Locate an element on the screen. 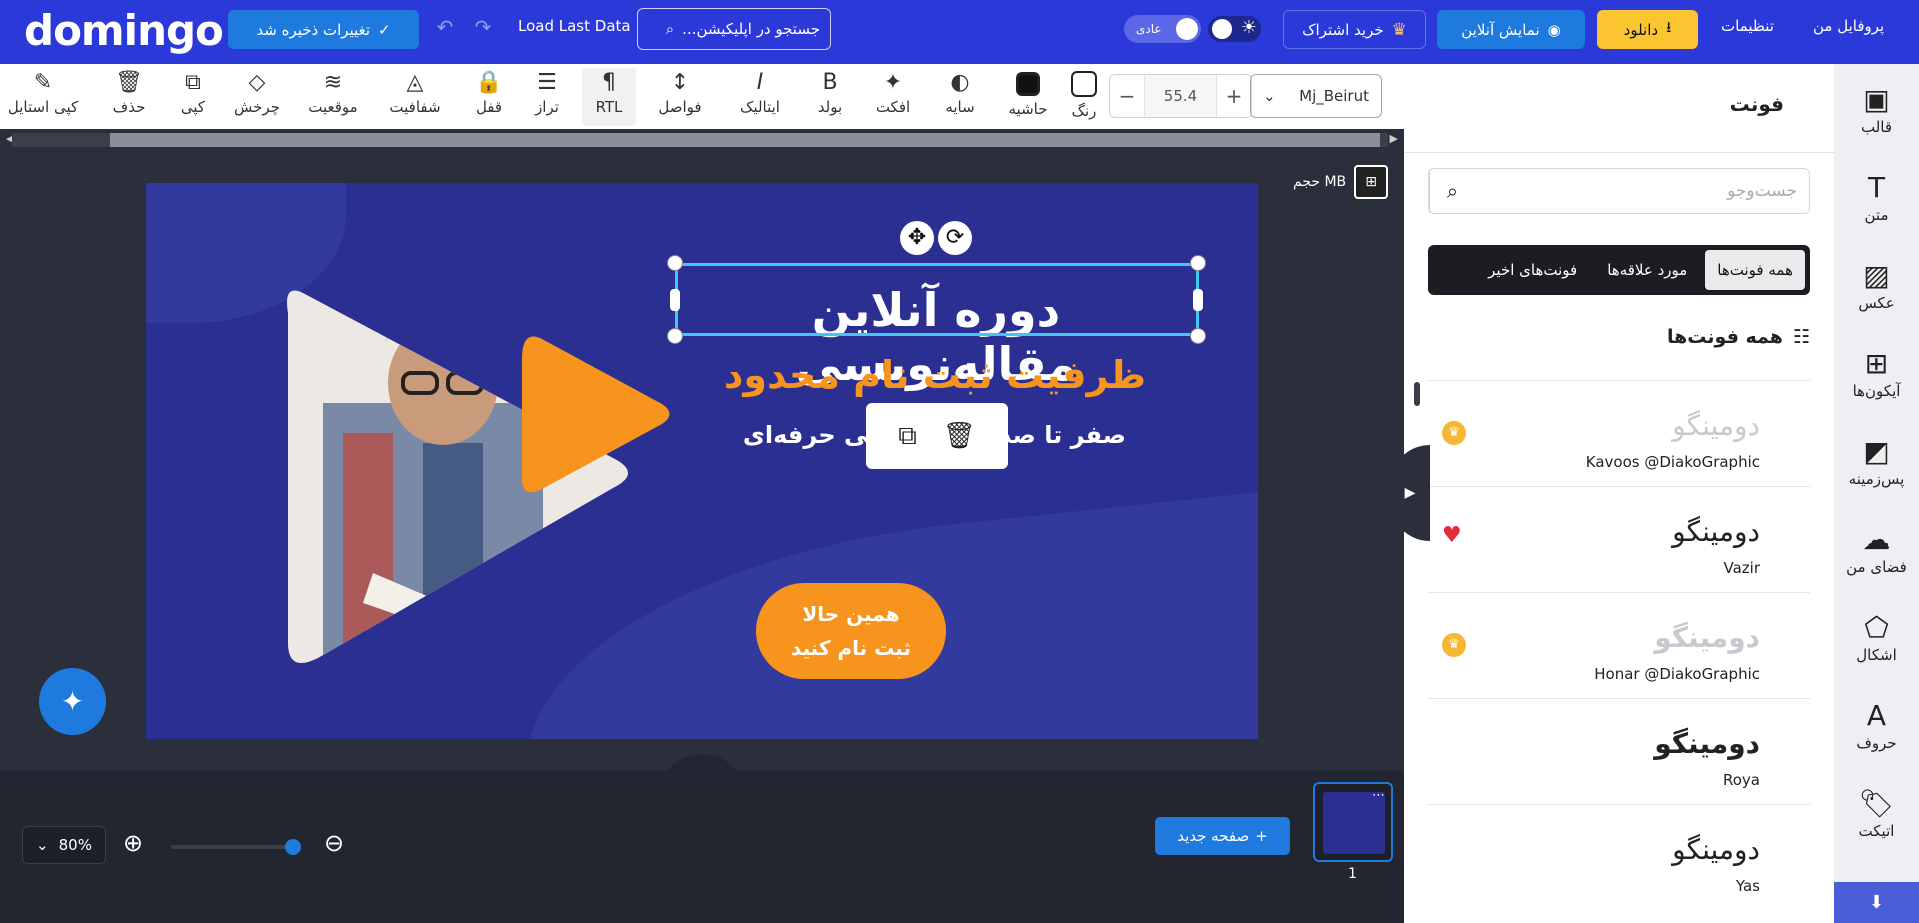 The image size is (1919, 923). rail-item-text: T متن is located at coordinates (1876, 197).